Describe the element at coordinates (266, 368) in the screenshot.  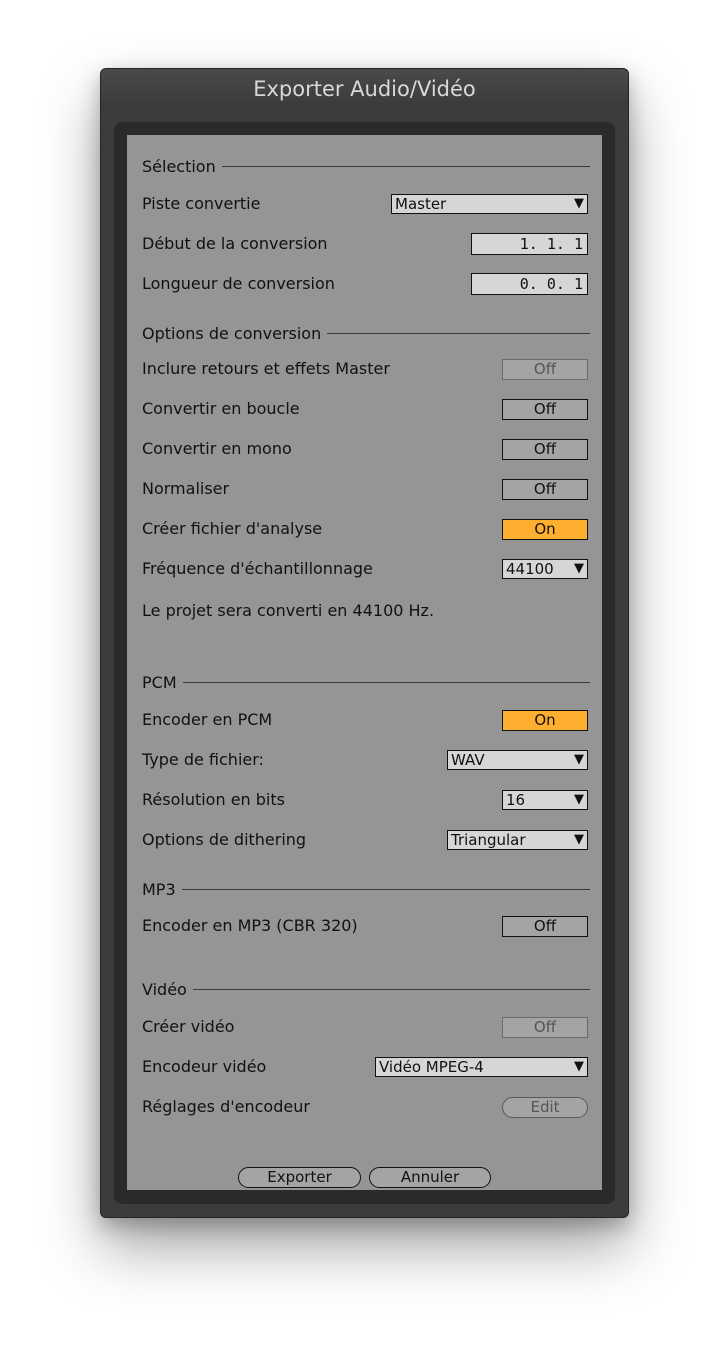
I see `include-returns-label: Inclure retours et effets Master` at that location.